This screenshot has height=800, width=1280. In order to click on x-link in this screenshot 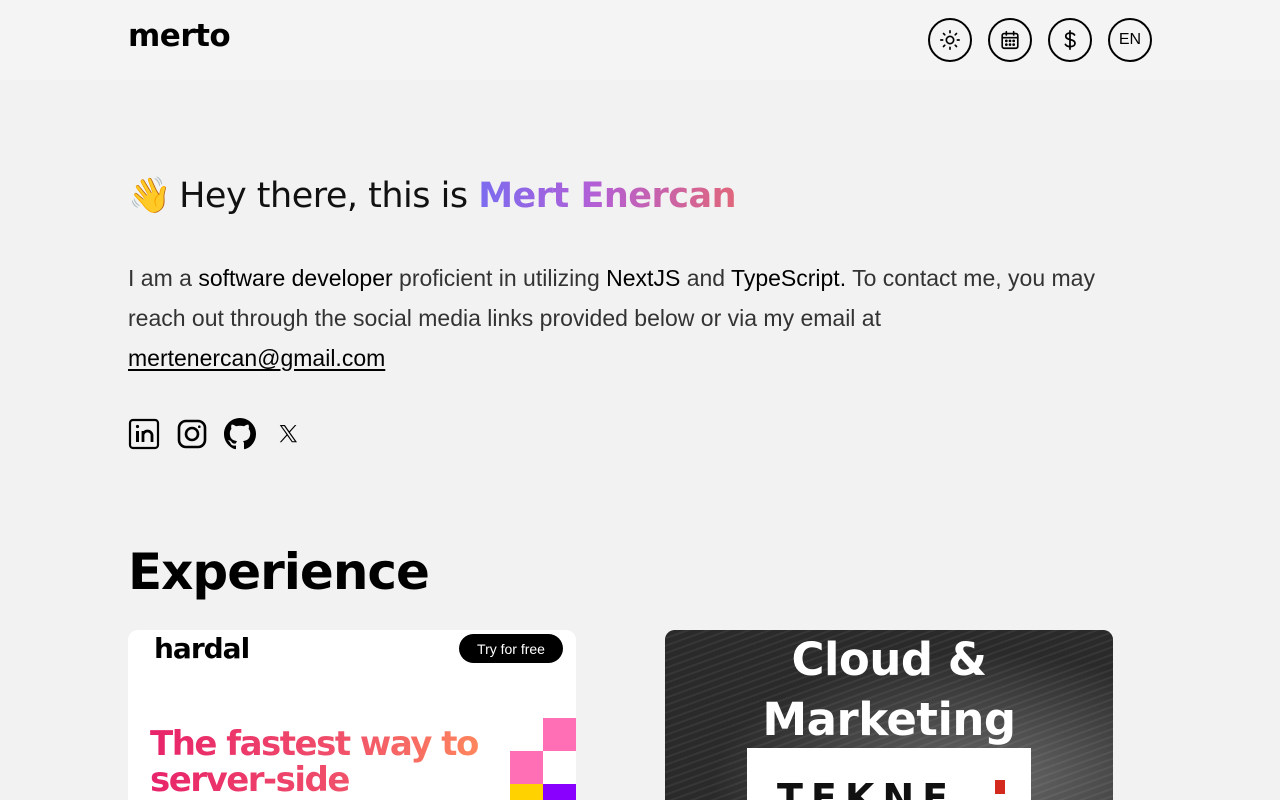, I will do `click(288, 434)`.